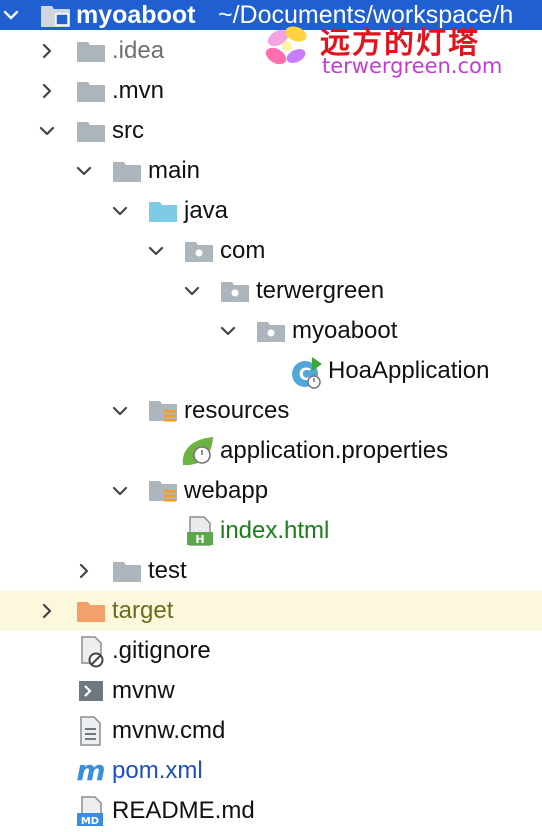 The height and width of the screenshot is (832, 542). I want to click on tree-item-label: .gitignore, so click(161, 650).